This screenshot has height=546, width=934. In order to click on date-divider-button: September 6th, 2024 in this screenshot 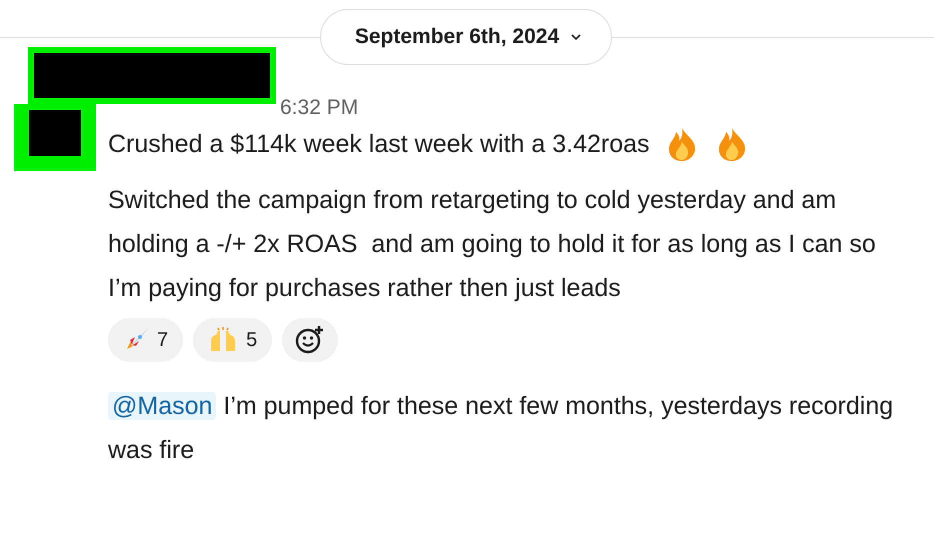, I will do `click(466, 37)`.